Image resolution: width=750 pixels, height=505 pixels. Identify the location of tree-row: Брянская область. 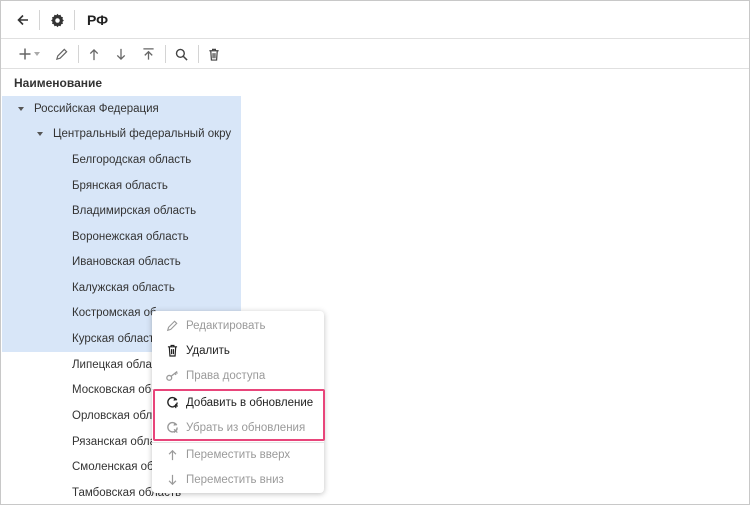
(120, 185).